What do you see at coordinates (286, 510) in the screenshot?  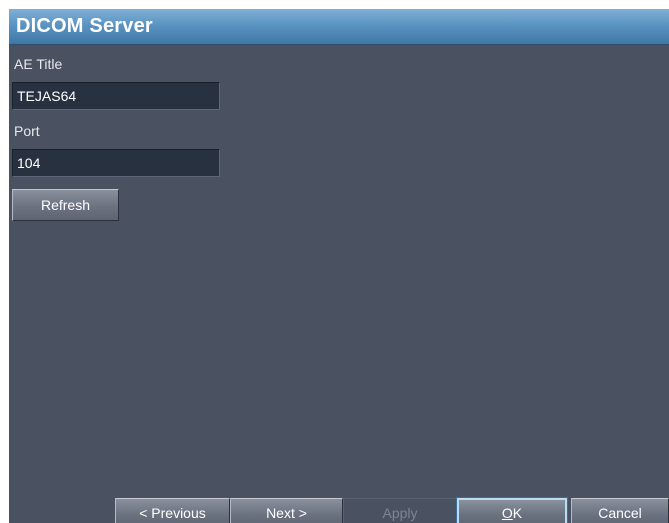 I see `next-button: Next >` at bounding box center [286, 510].